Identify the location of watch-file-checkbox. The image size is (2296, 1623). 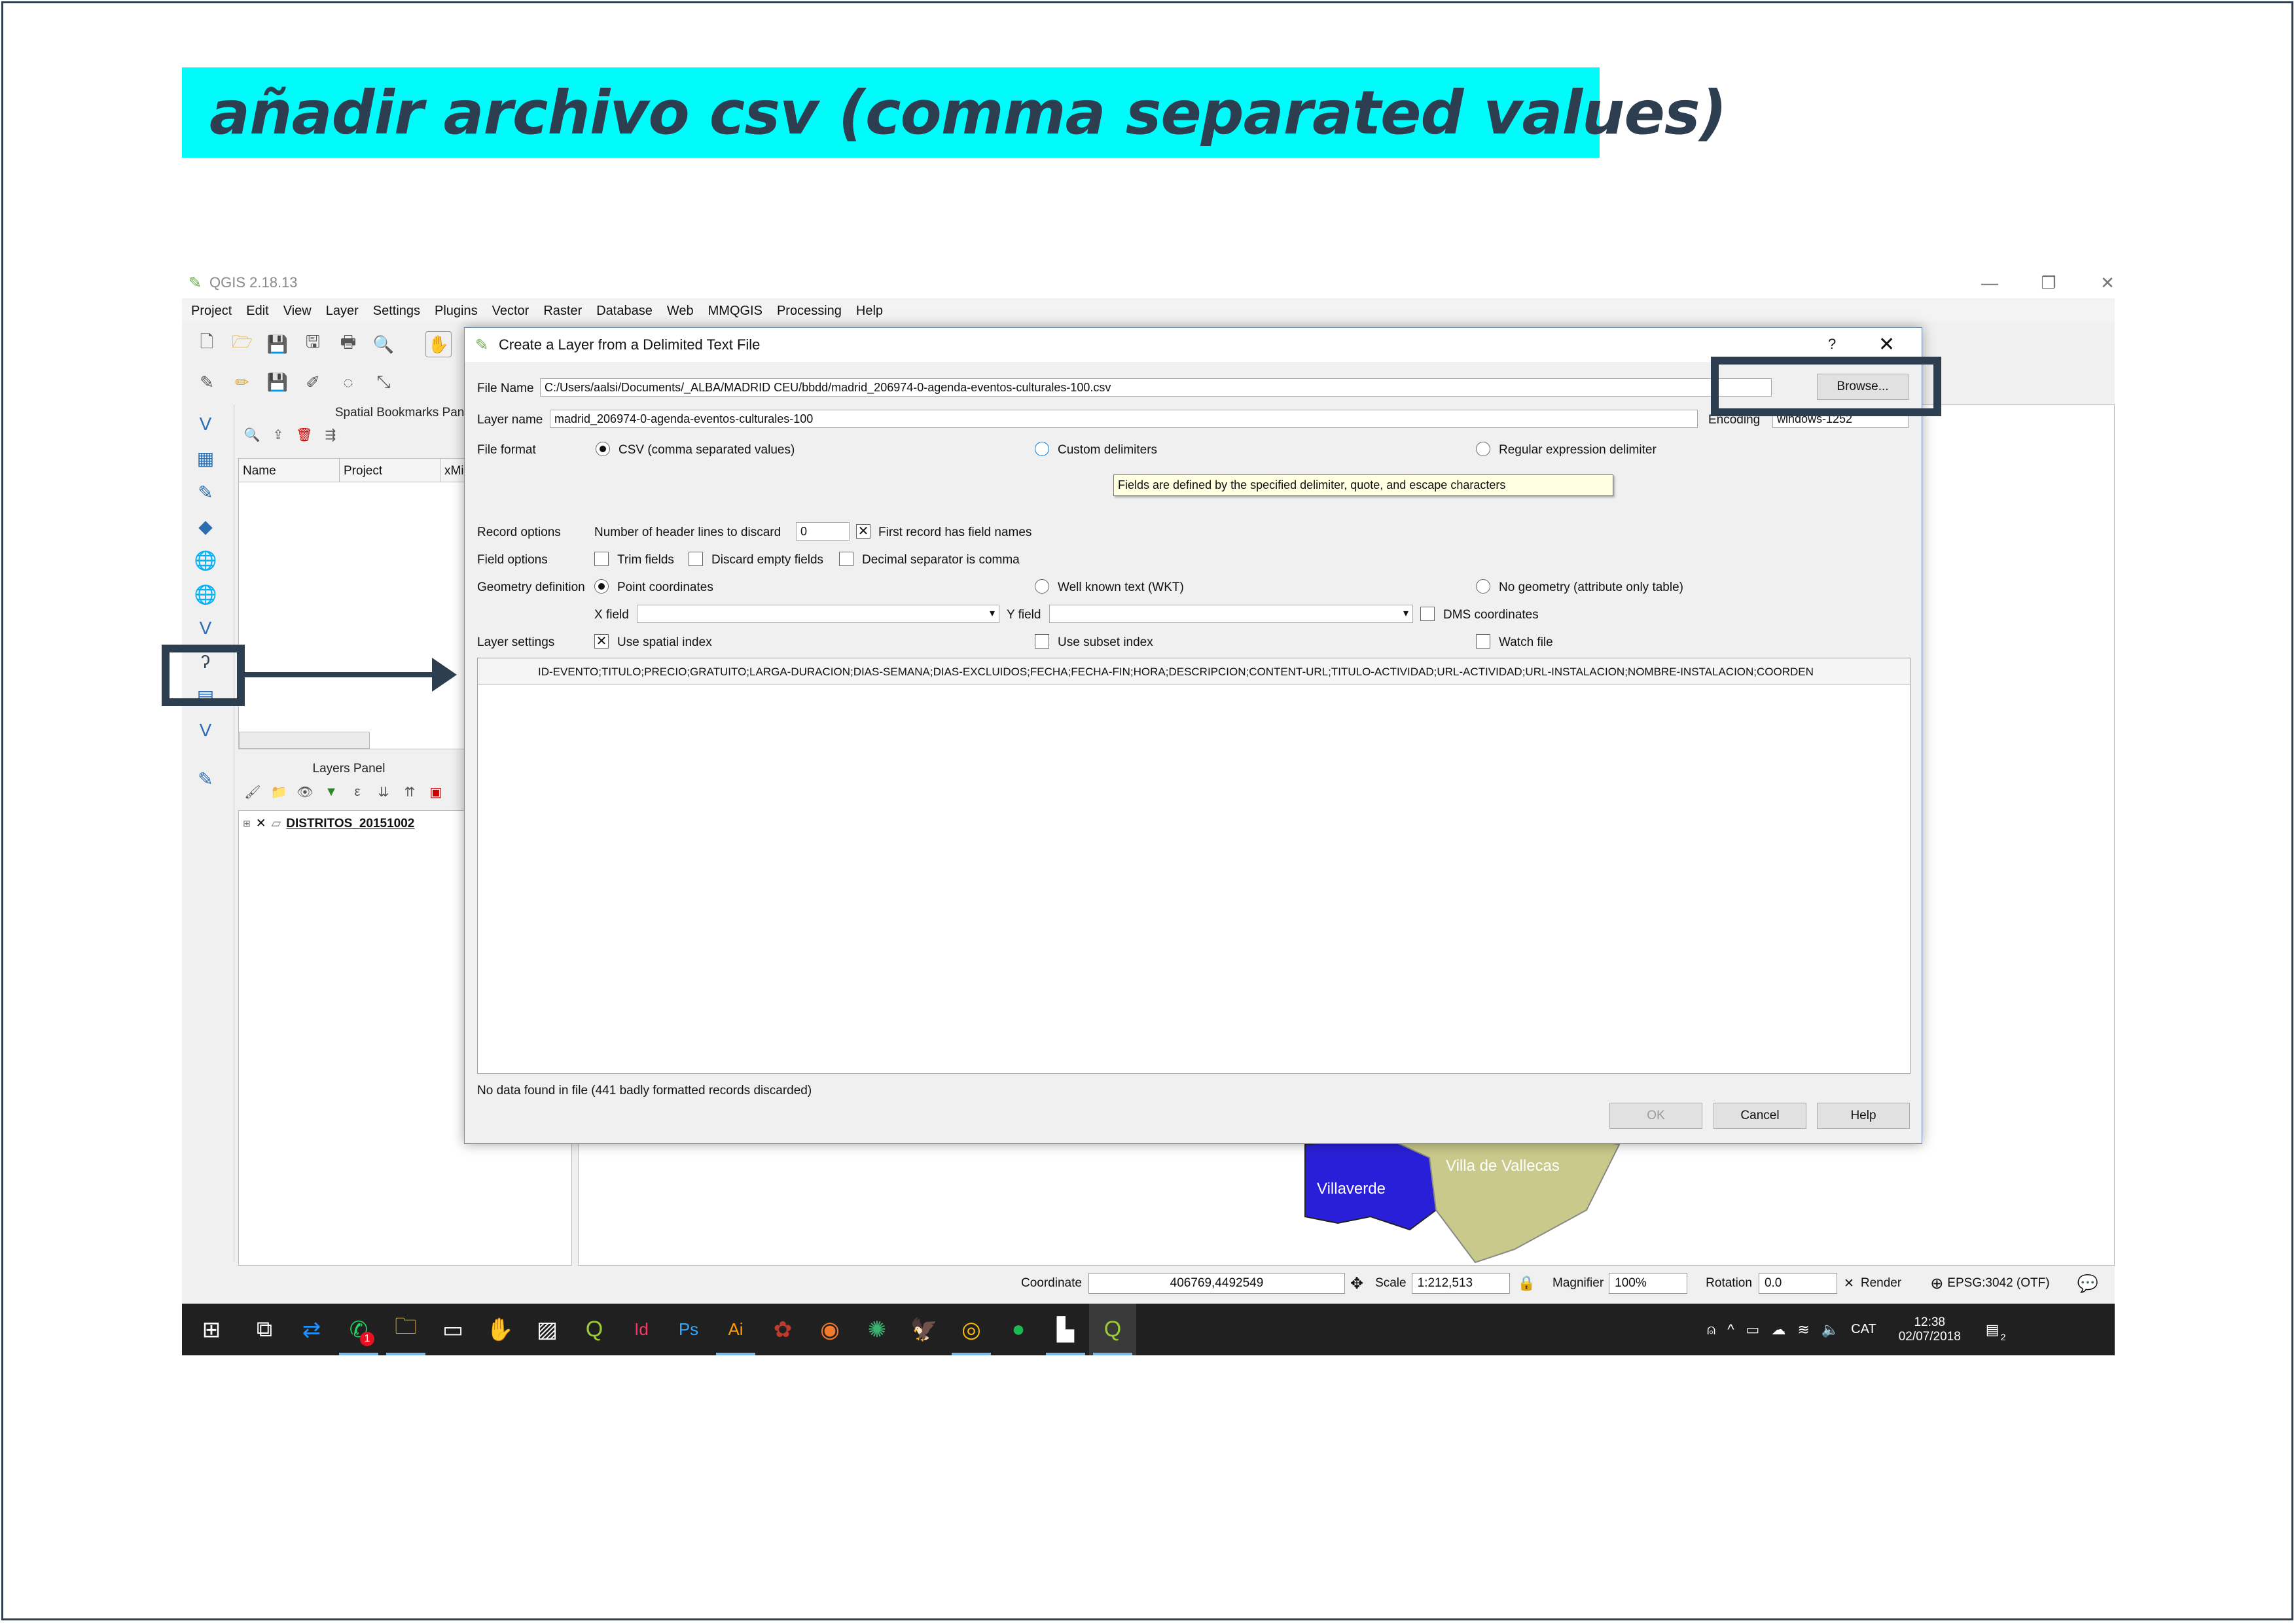
(1483, 641).